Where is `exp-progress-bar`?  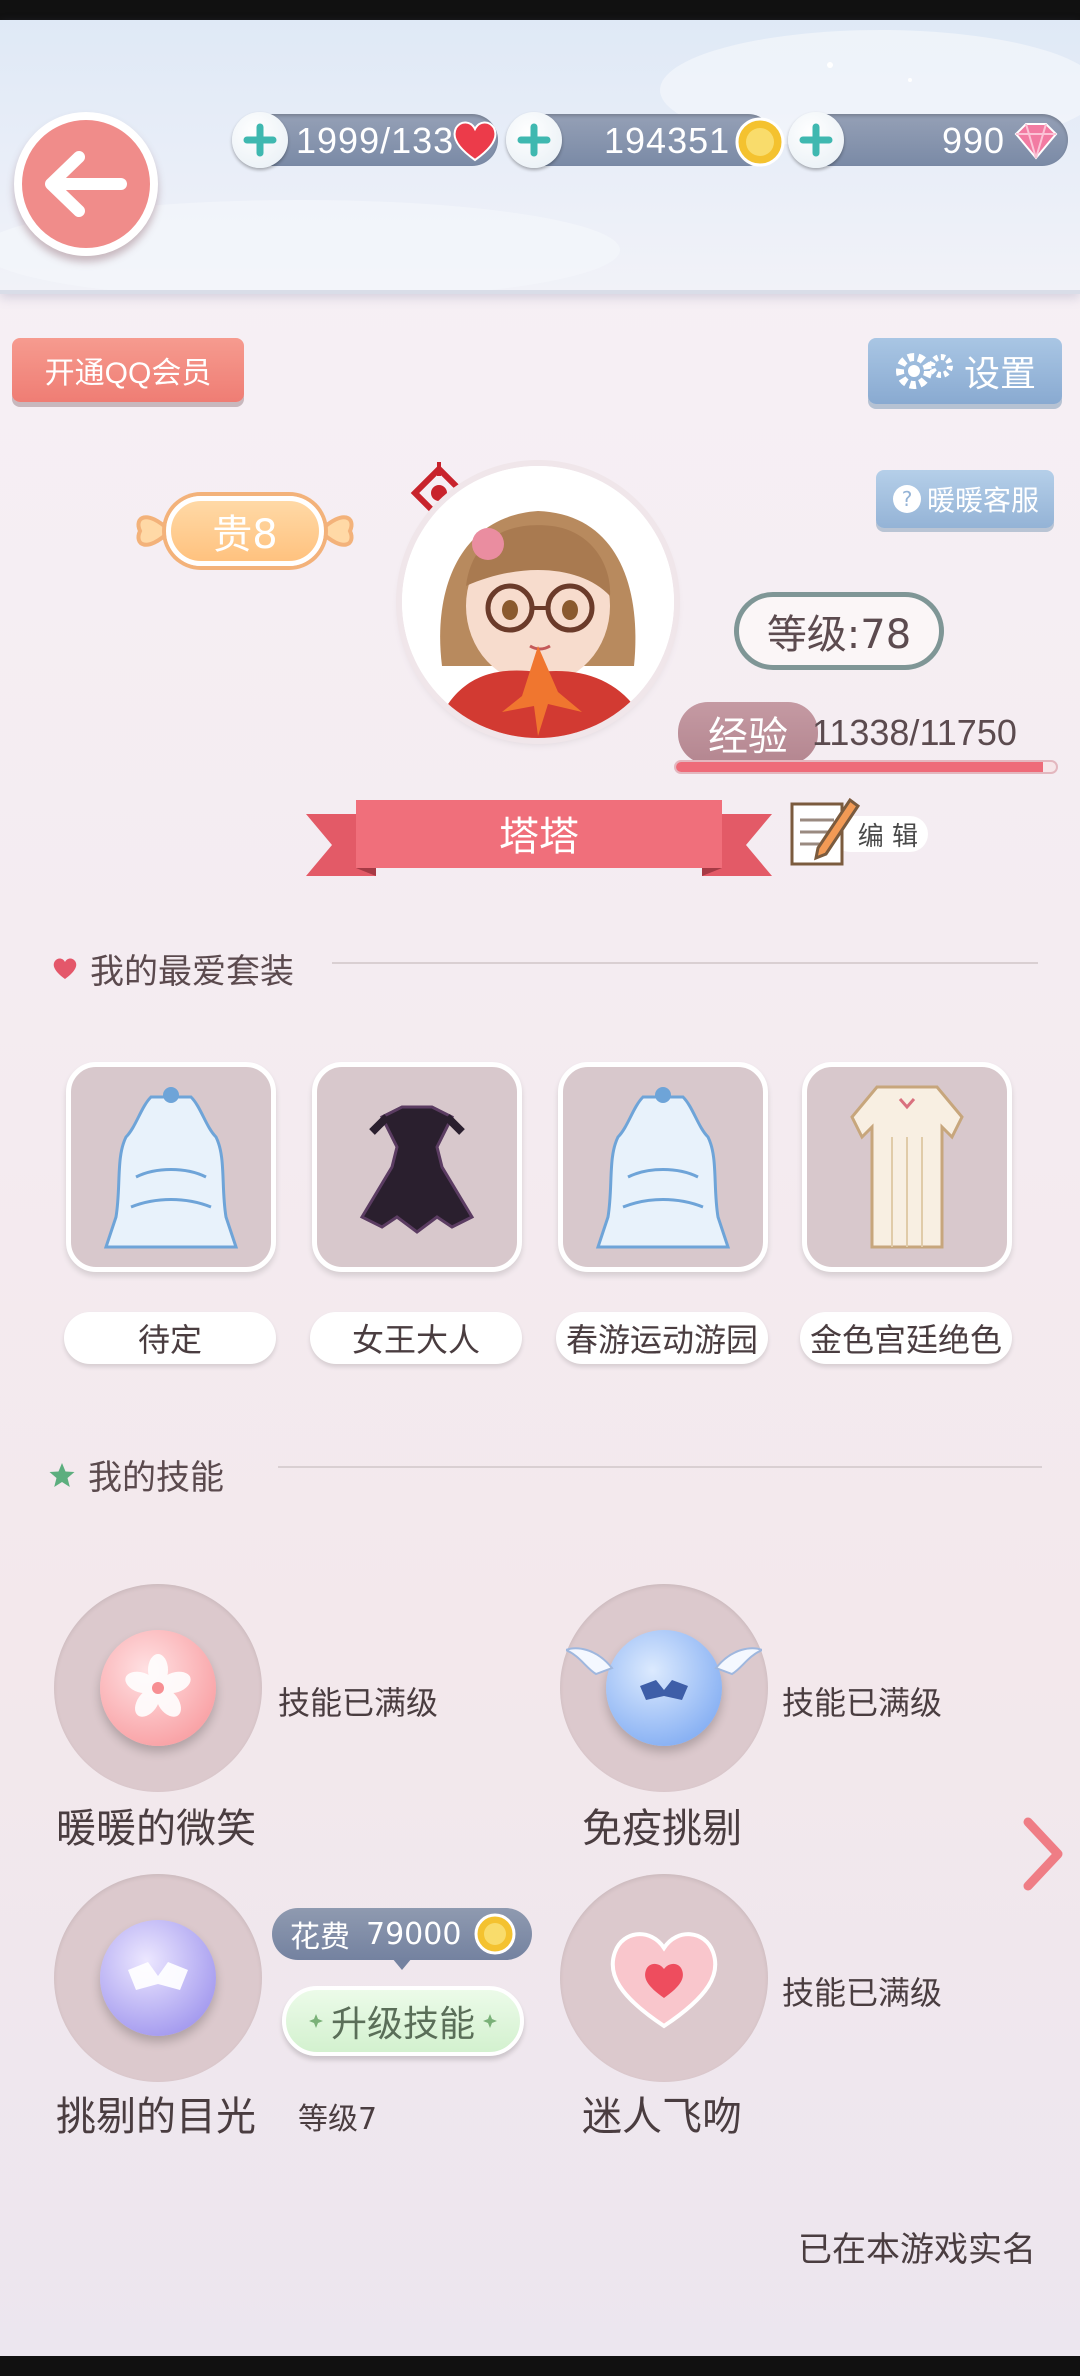
exp-progress-bar is located at coordinates (866, 767).